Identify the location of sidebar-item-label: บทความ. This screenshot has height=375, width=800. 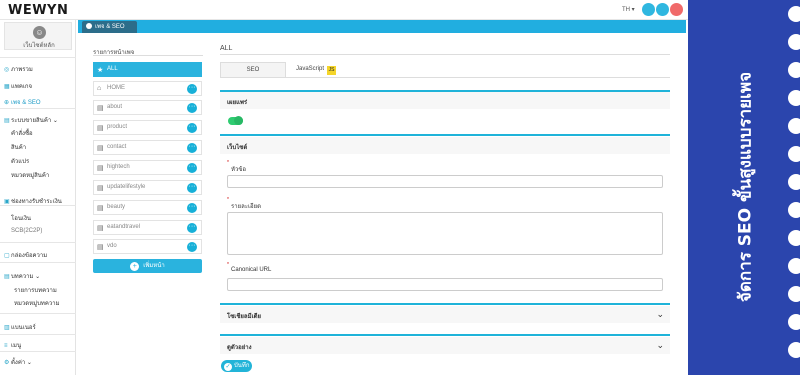
(22, 277).